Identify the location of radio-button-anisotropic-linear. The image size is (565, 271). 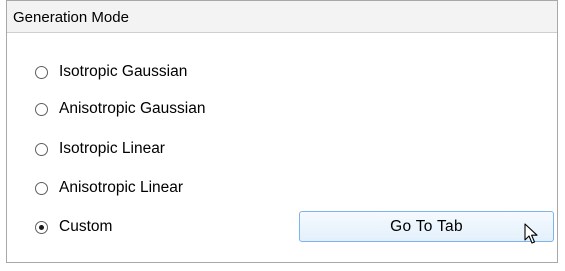
(41, 188).